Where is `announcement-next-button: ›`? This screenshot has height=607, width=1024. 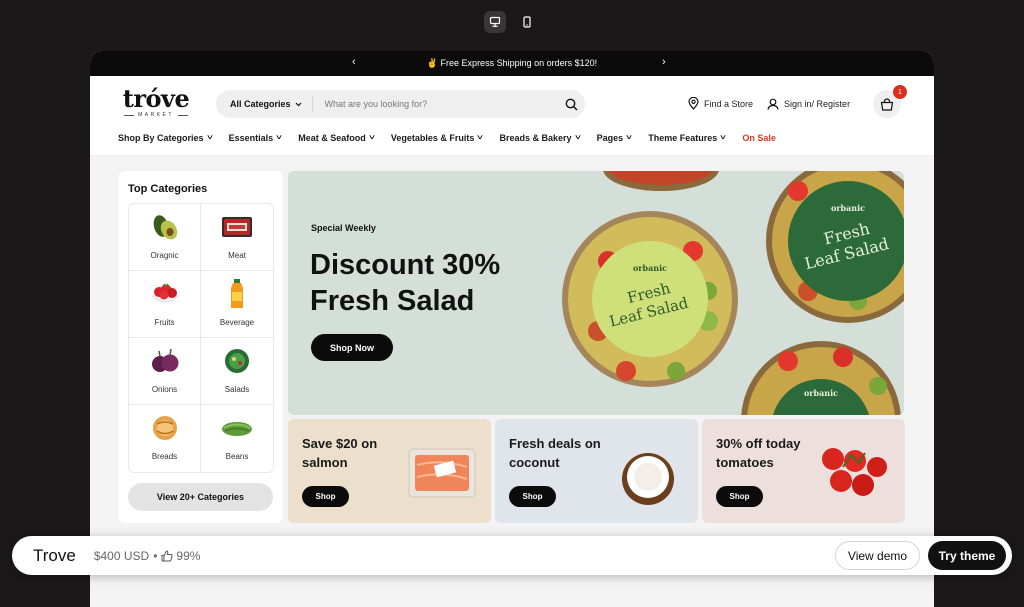 announcement-next-button: › is located at coordinates (664, 62).